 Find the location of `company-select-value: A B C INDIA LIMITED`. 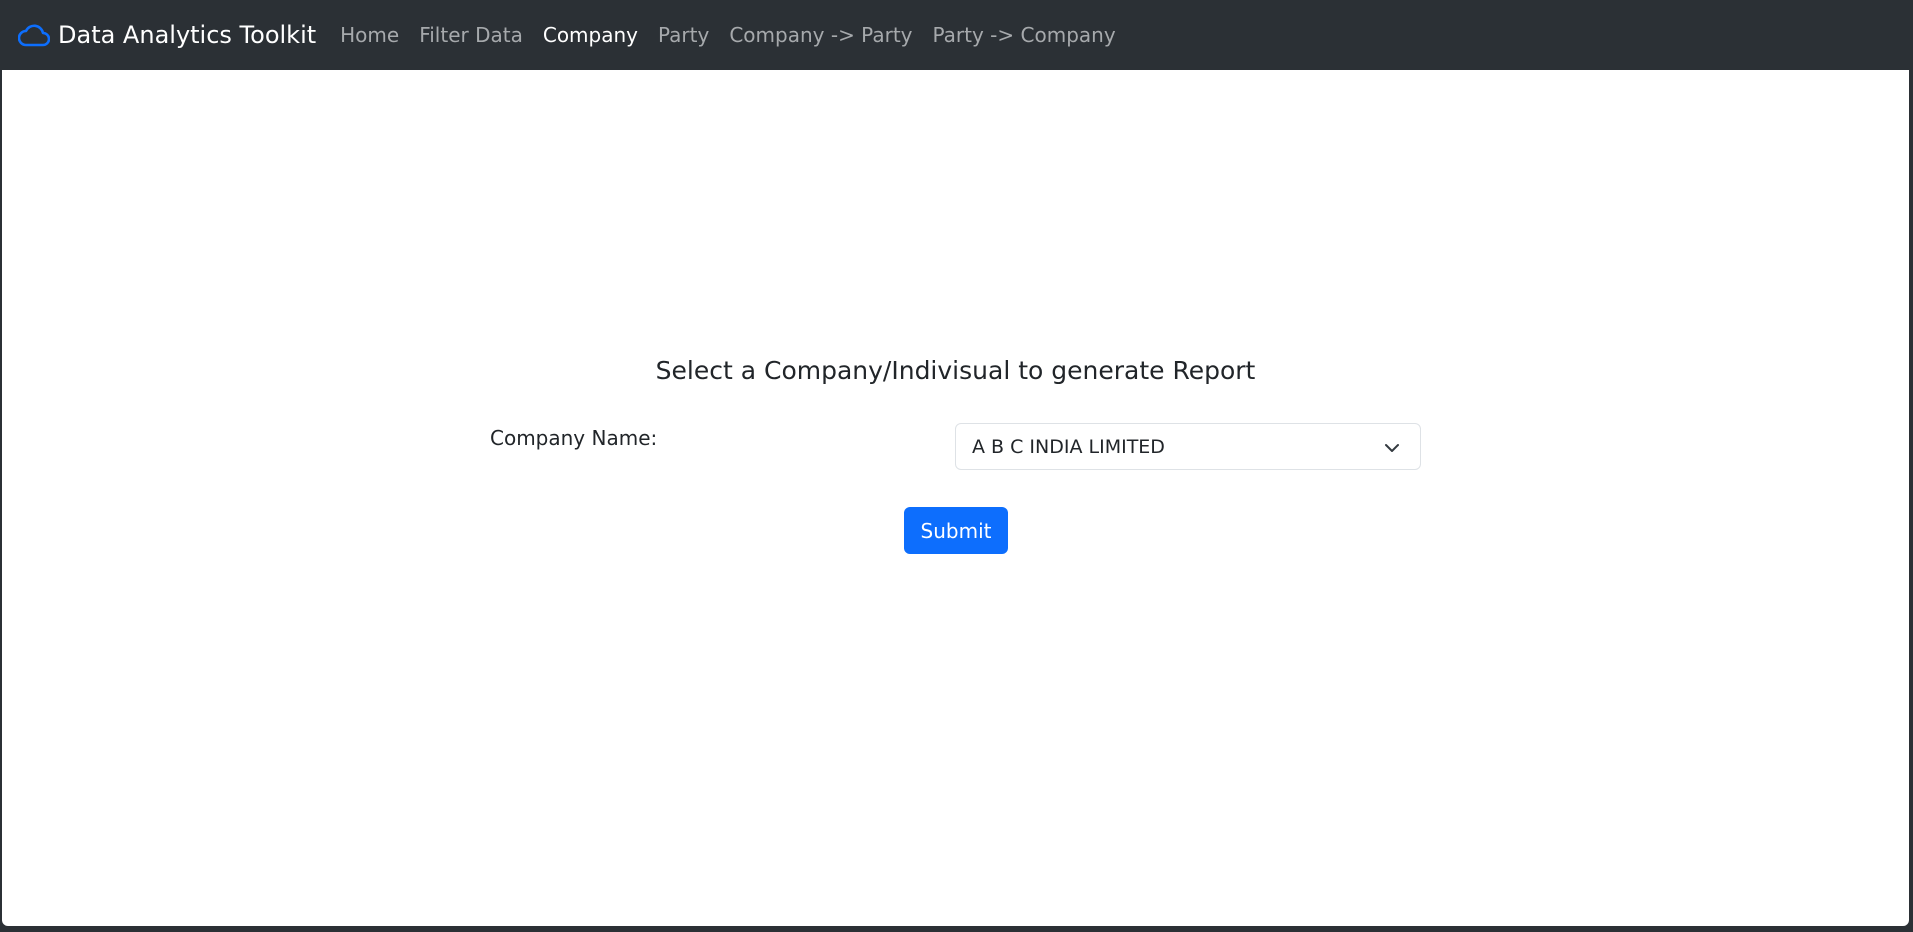

company-select-value: A B C INDIA LIMITED is located at coordinates (1068, 446).